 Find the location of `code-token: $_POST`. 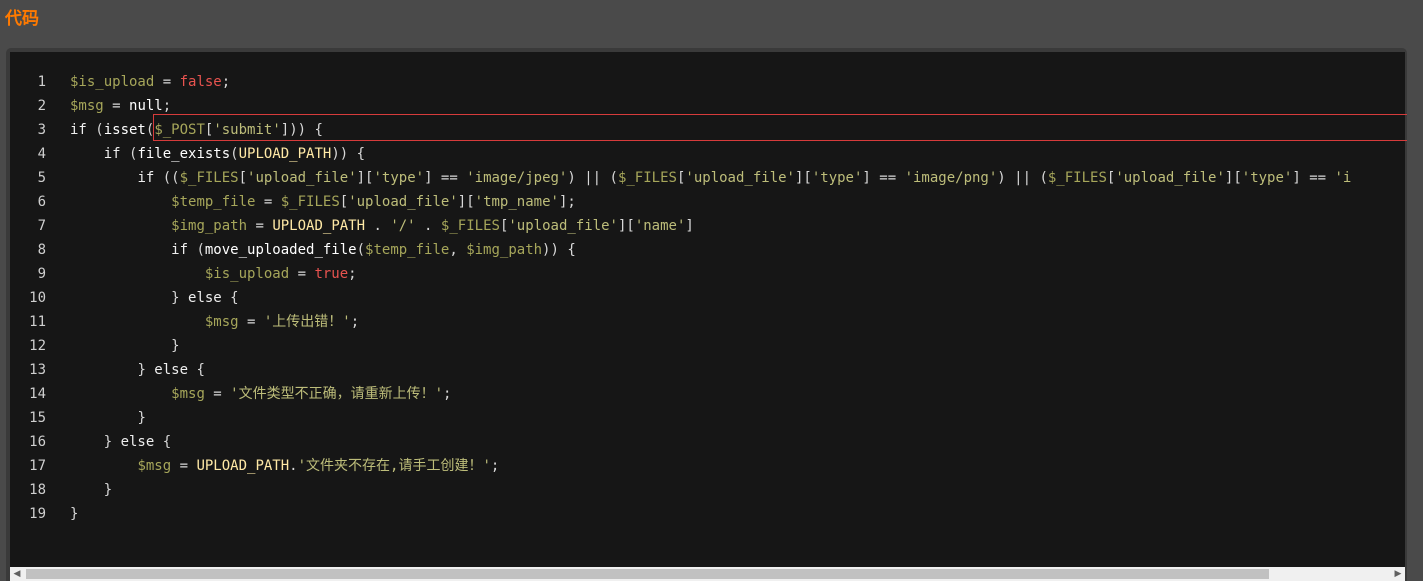

code-token: $_POST is located at coordinates (179, 130).